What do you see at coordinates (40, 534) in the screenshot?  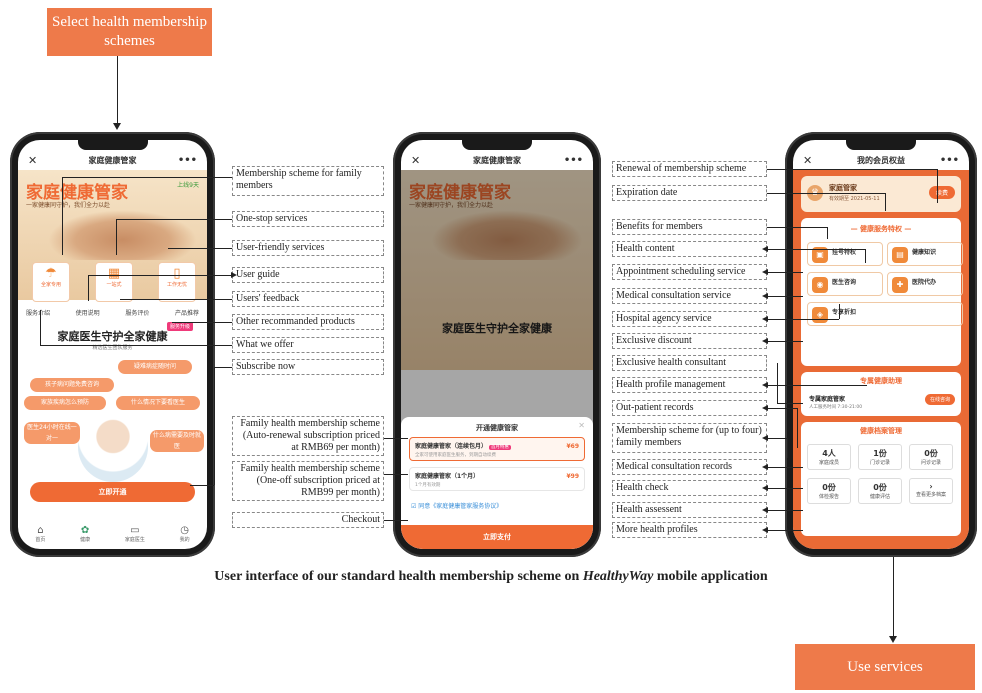 I see `tab-home: ⌂ 首页` at bounding box center [40, 534].